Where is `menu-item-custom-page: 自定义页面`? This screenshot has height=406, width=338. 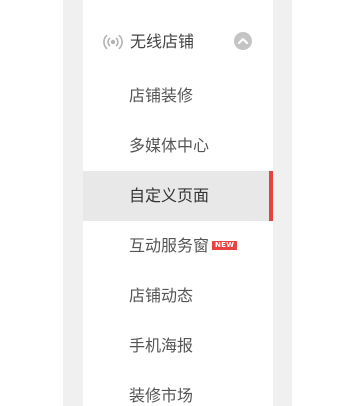
menu-item-custom-page: 自定义页面 is located at coordinates (178, 196).